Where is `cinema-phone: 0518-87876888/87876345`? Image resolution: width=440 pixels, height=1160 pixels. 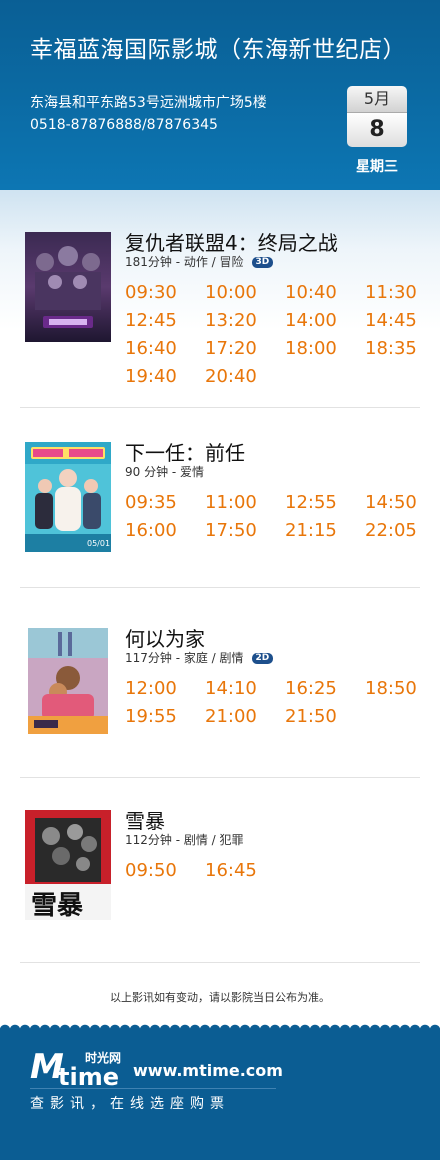 cinema-phone: 0518-87876888/87876345 is located at coordinates (124, 125).